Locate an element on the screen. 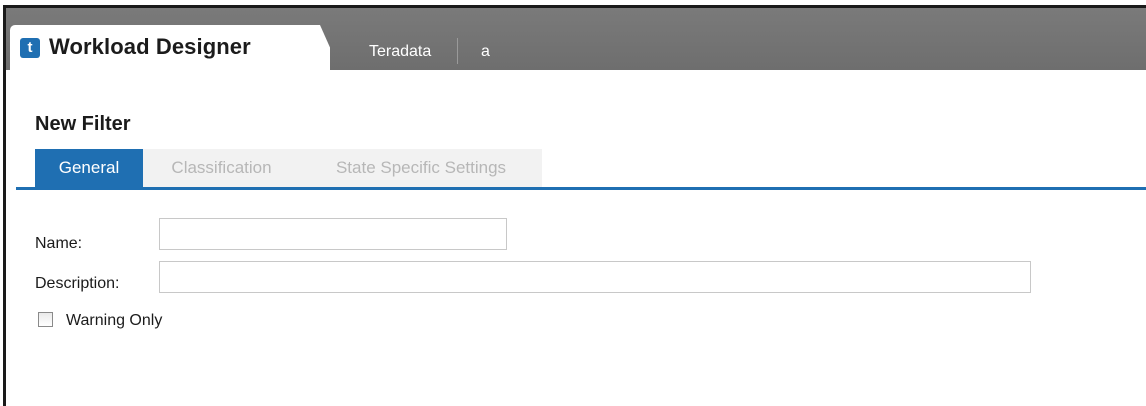  name-label: Name: is located at coordinates (59, 243).